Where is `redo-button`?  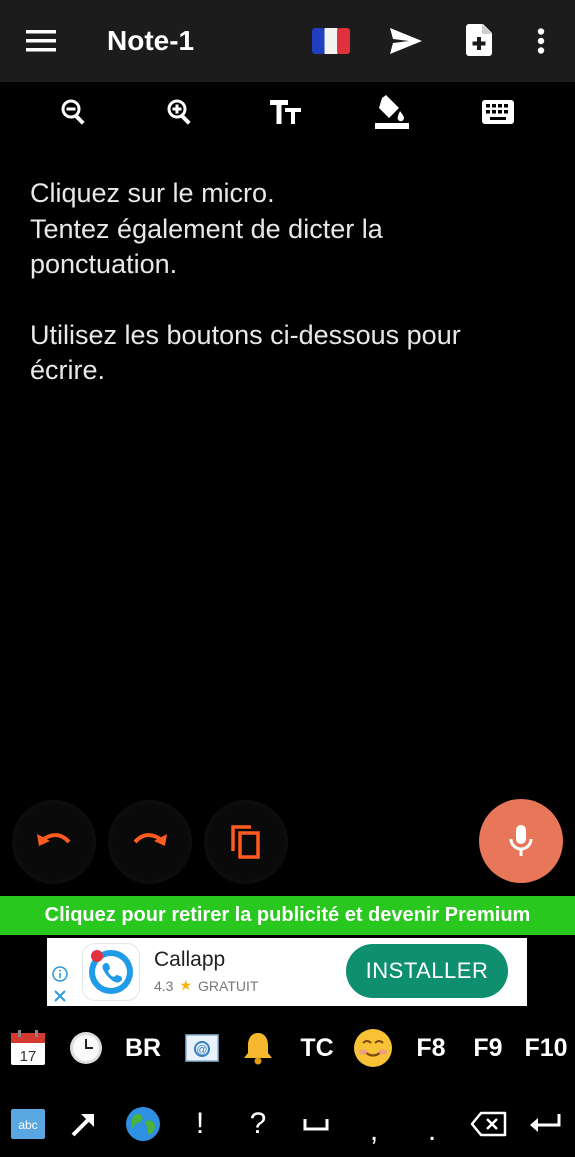 redo-button is located at coordinates (150, 842).